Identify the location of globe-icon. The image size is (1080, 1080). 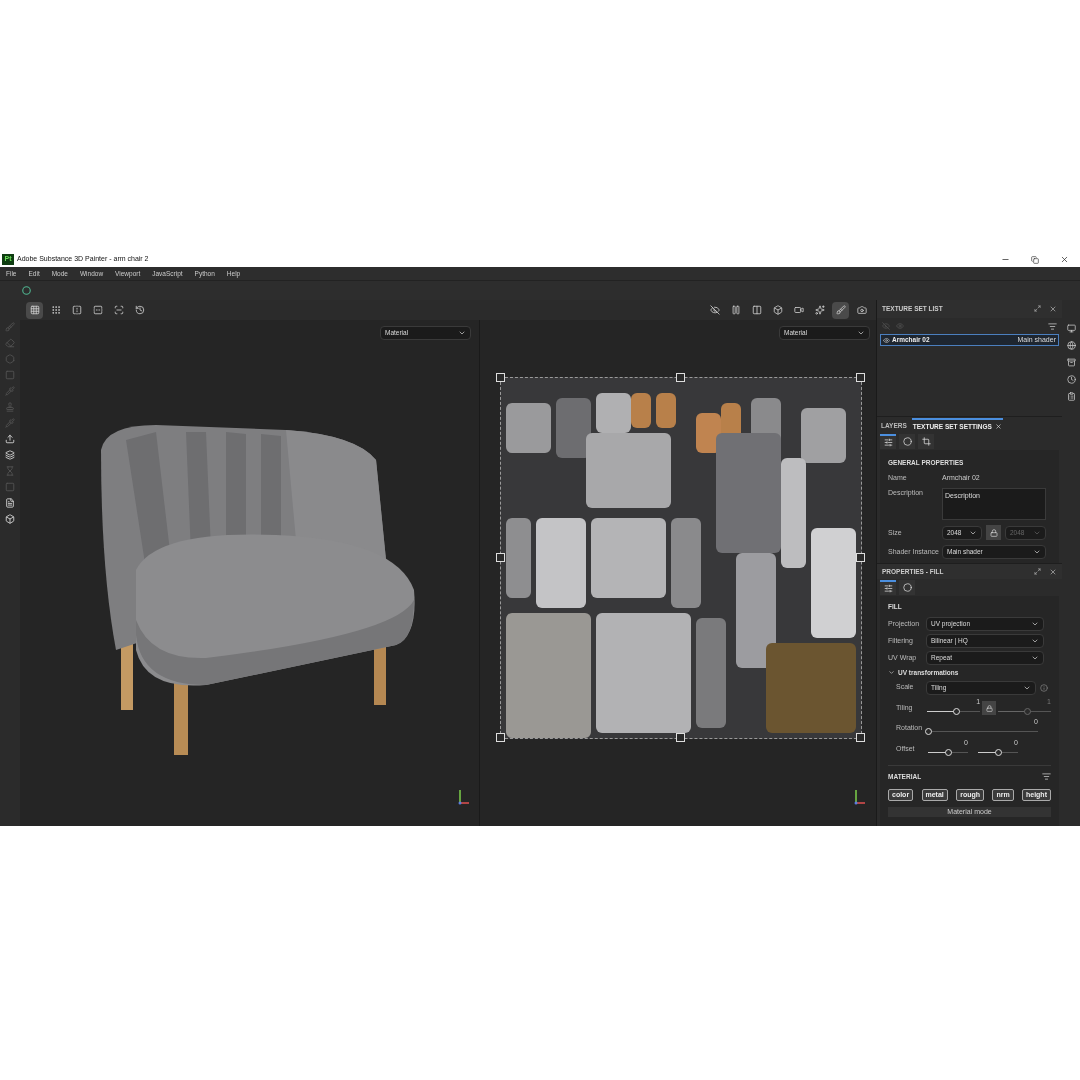
(1071, 345).